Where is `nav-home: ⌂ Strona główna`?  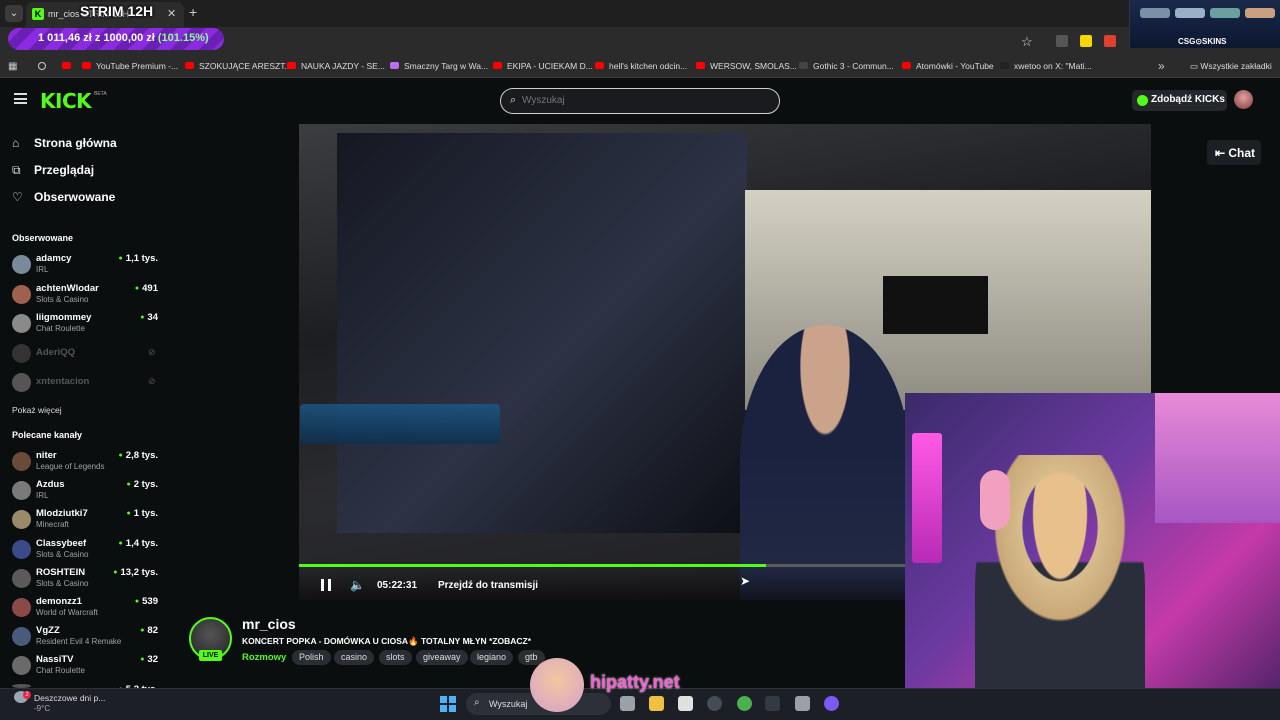 nav-home: ⌂ Strona główna is located at coordinates (64, 143).